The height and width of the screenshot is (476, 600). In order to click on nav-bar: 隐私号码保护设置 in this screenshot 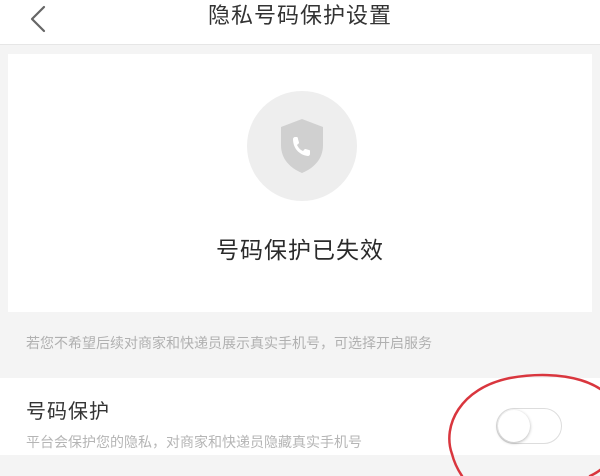, I will do `click(300, 22)`.